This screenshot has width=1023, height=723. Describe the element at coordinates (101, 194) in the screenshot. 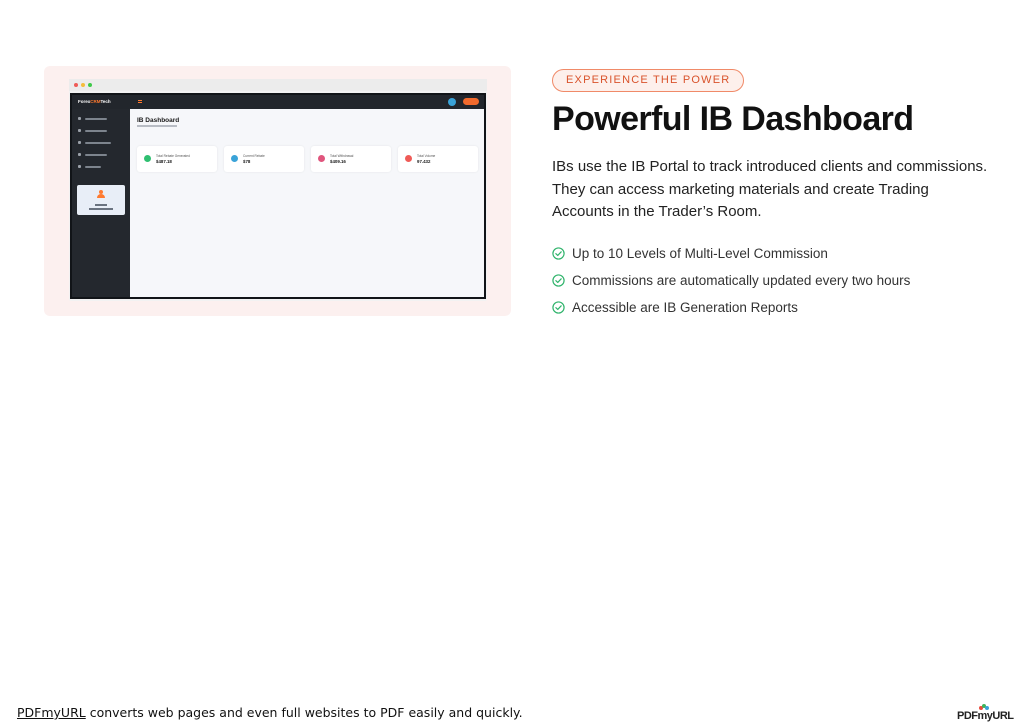

I see `user-icon` at that location.